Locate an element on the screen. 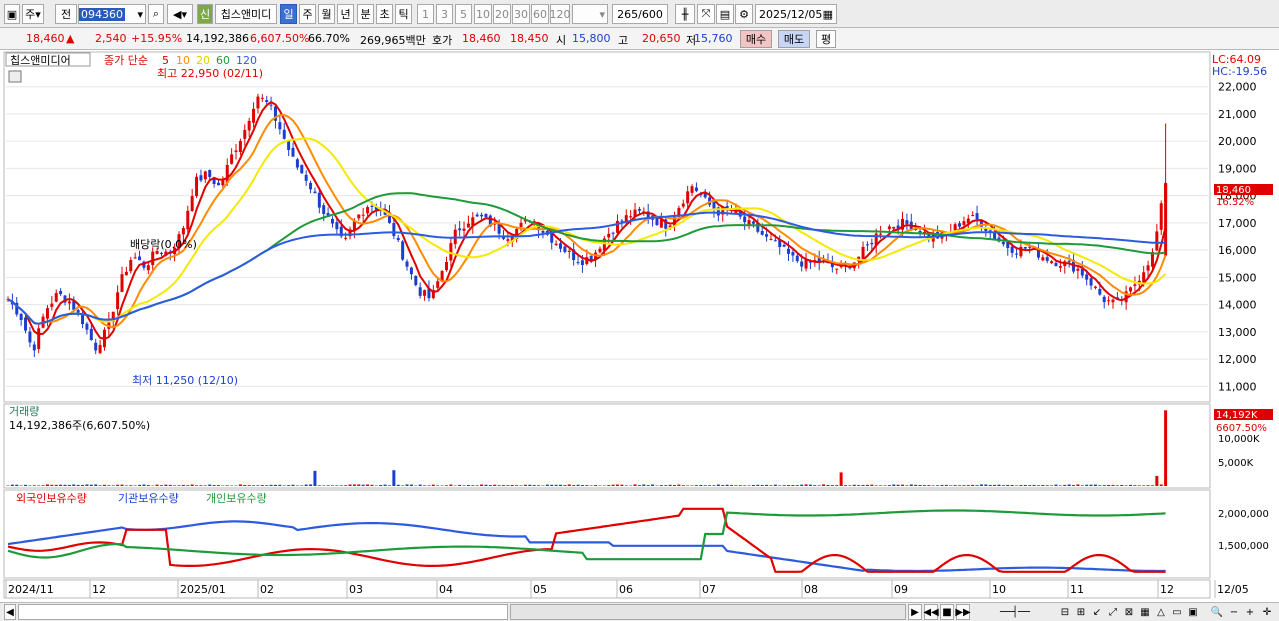  interval-20: 20 is located at coordinates (502, 14).